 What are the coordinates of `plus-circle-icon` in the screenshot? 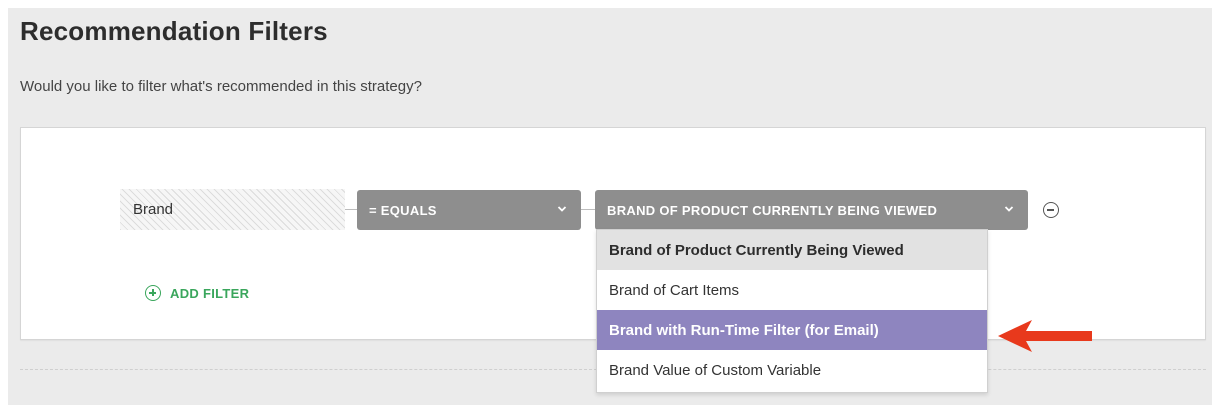 It's located at (153, 293).